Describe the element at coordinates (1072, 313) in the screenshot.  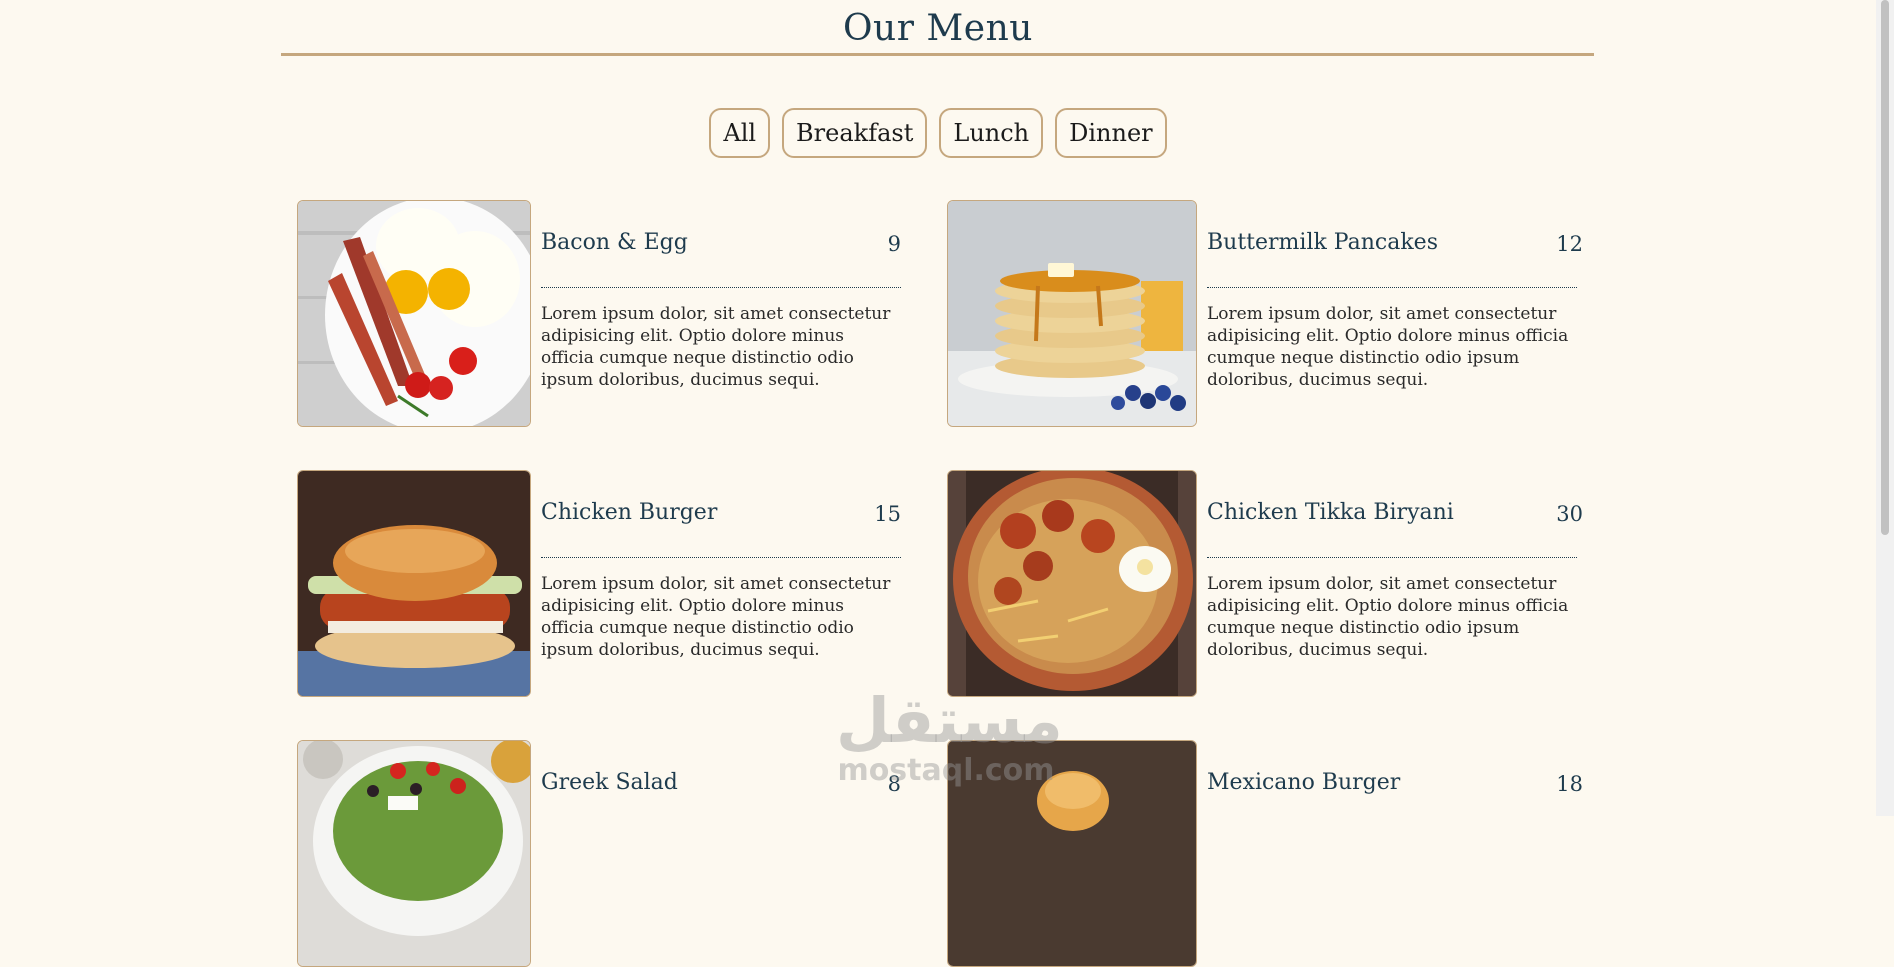
I see `pancakes-photo` at that location.